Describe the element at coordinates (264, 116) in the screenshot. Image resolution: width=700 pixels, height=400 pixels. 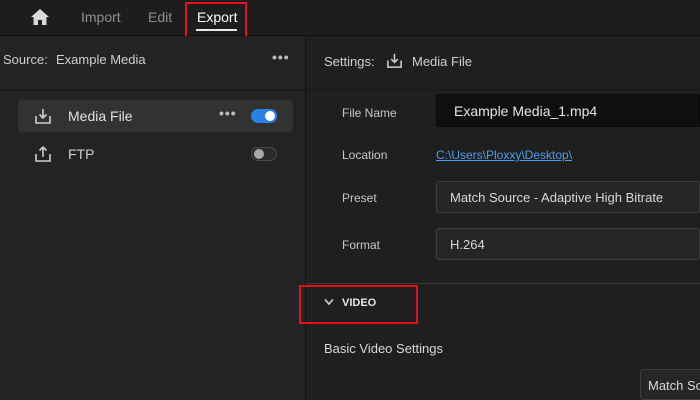
I see `media-file-toggle` at that location.